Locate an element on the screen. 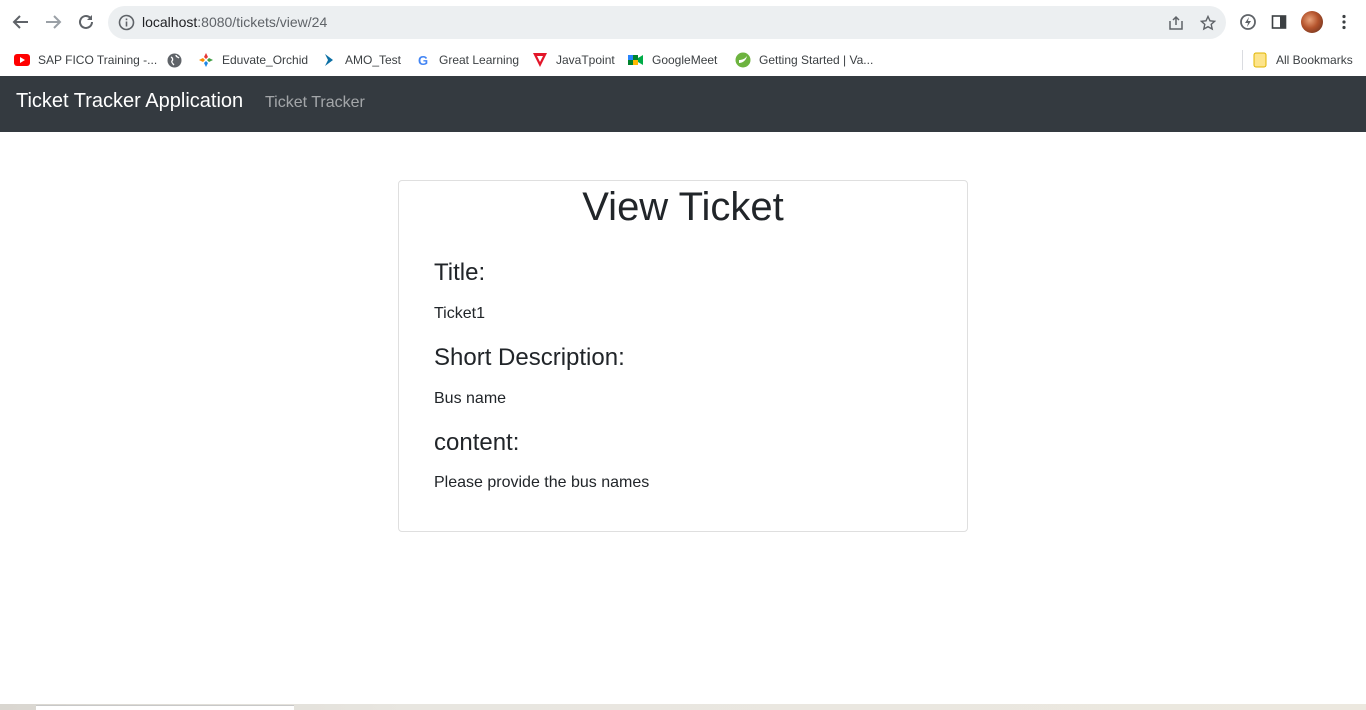 The image size is (1366, 710). forward-button is located at coordinates (53, 22).